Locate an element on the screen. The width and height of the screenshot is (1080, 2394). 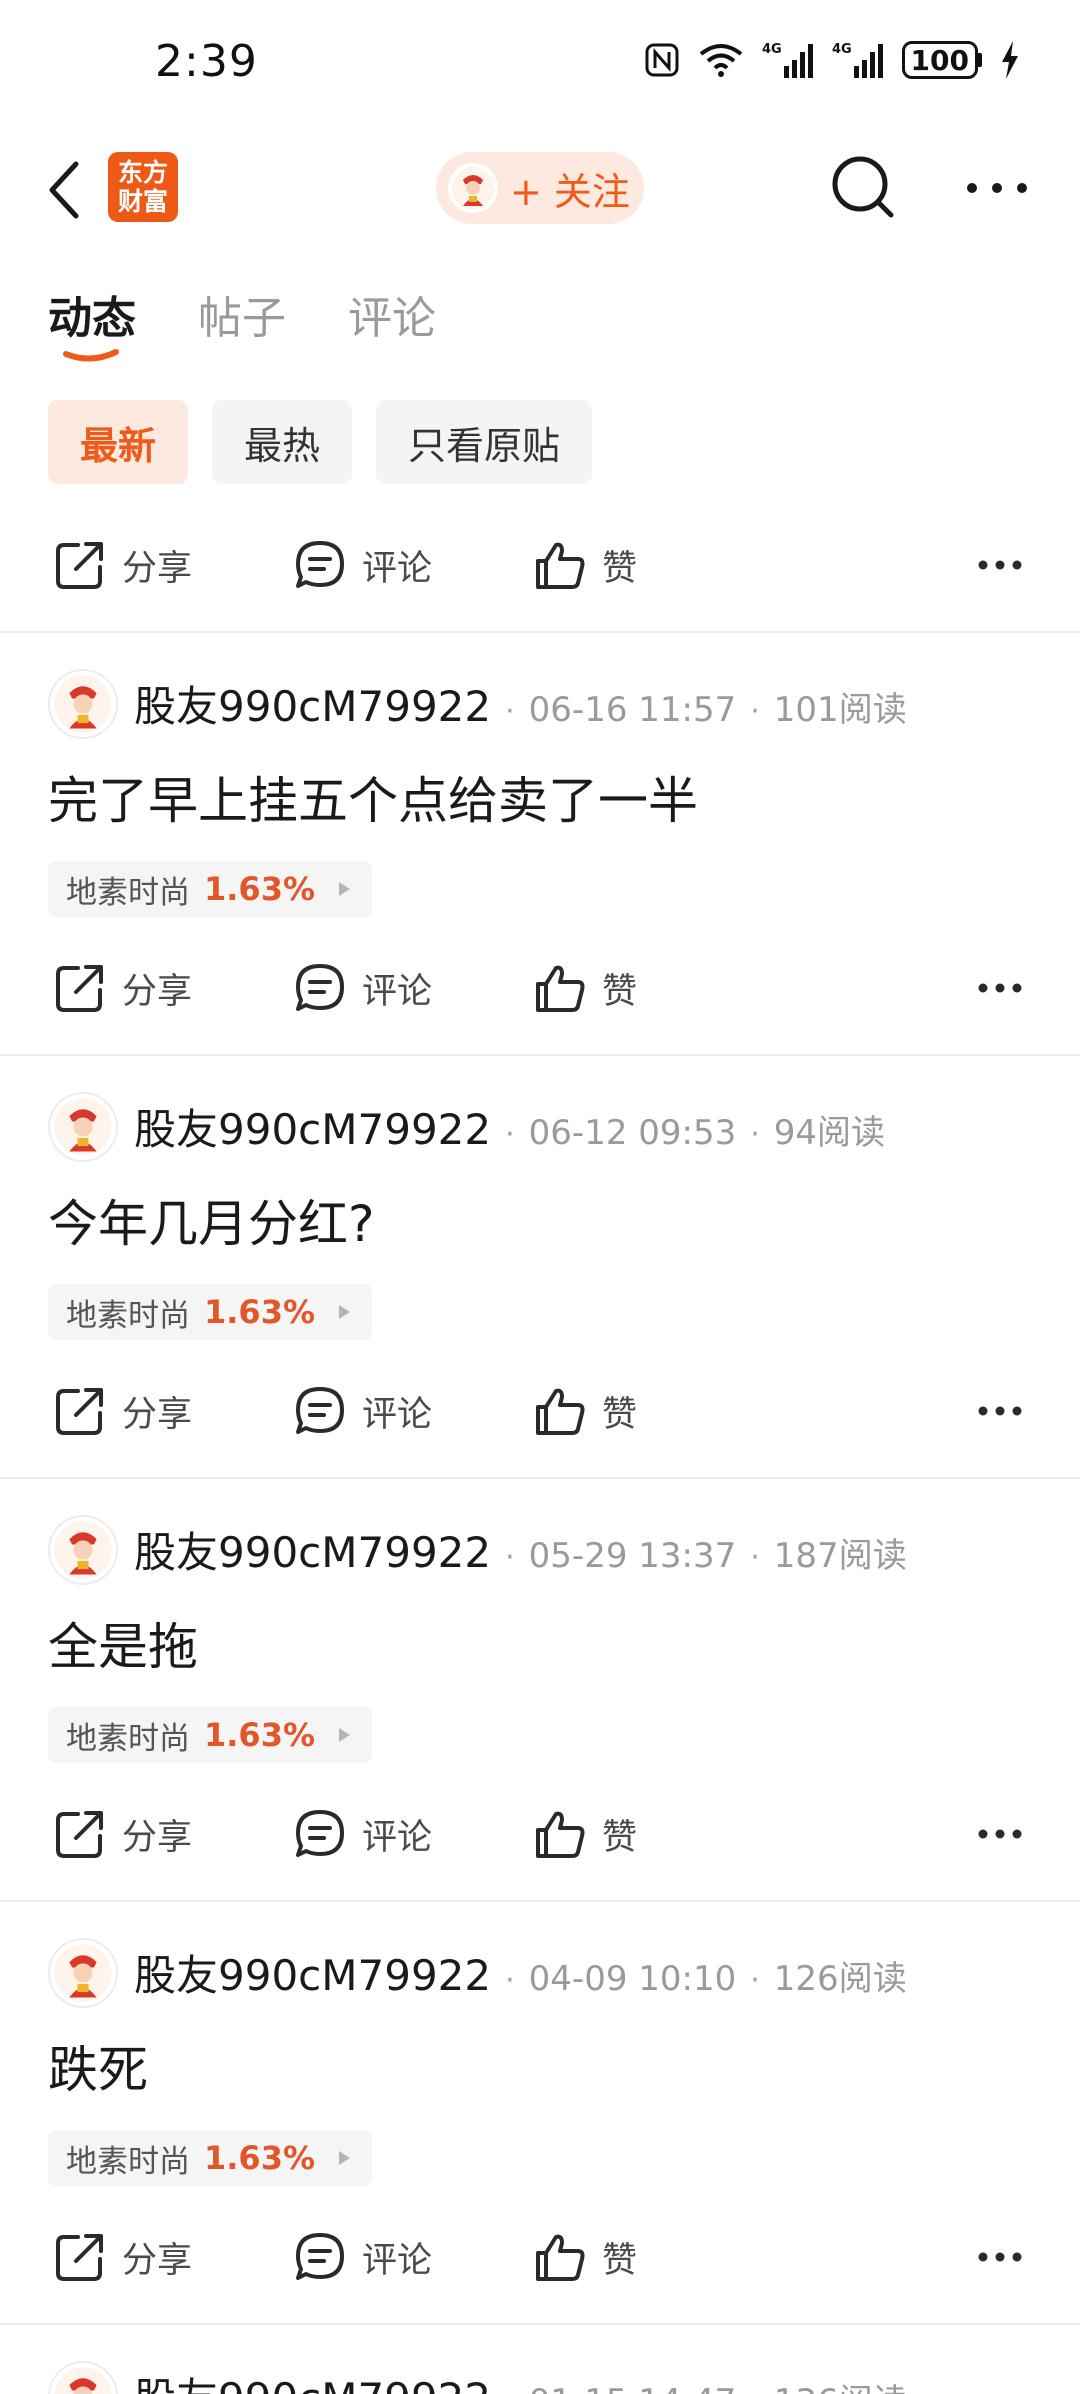
stock-change: 1.63% is located at coordinates (260, 2158).